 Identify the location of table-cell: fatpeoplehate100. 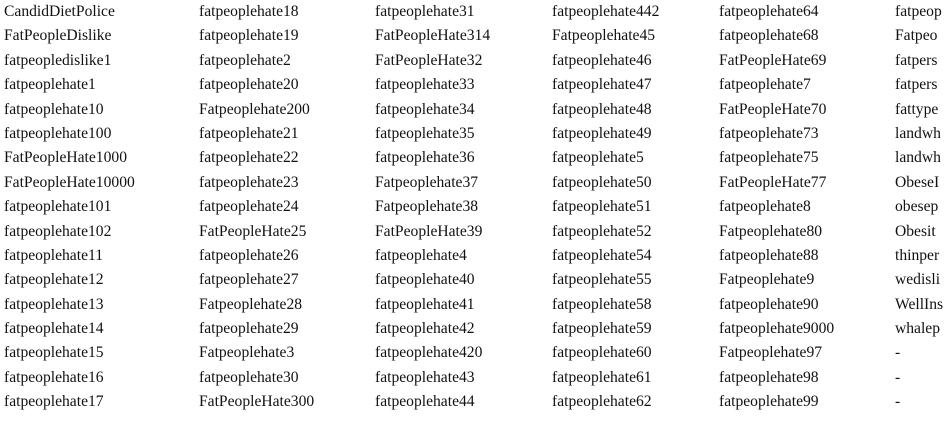
(58, 133).